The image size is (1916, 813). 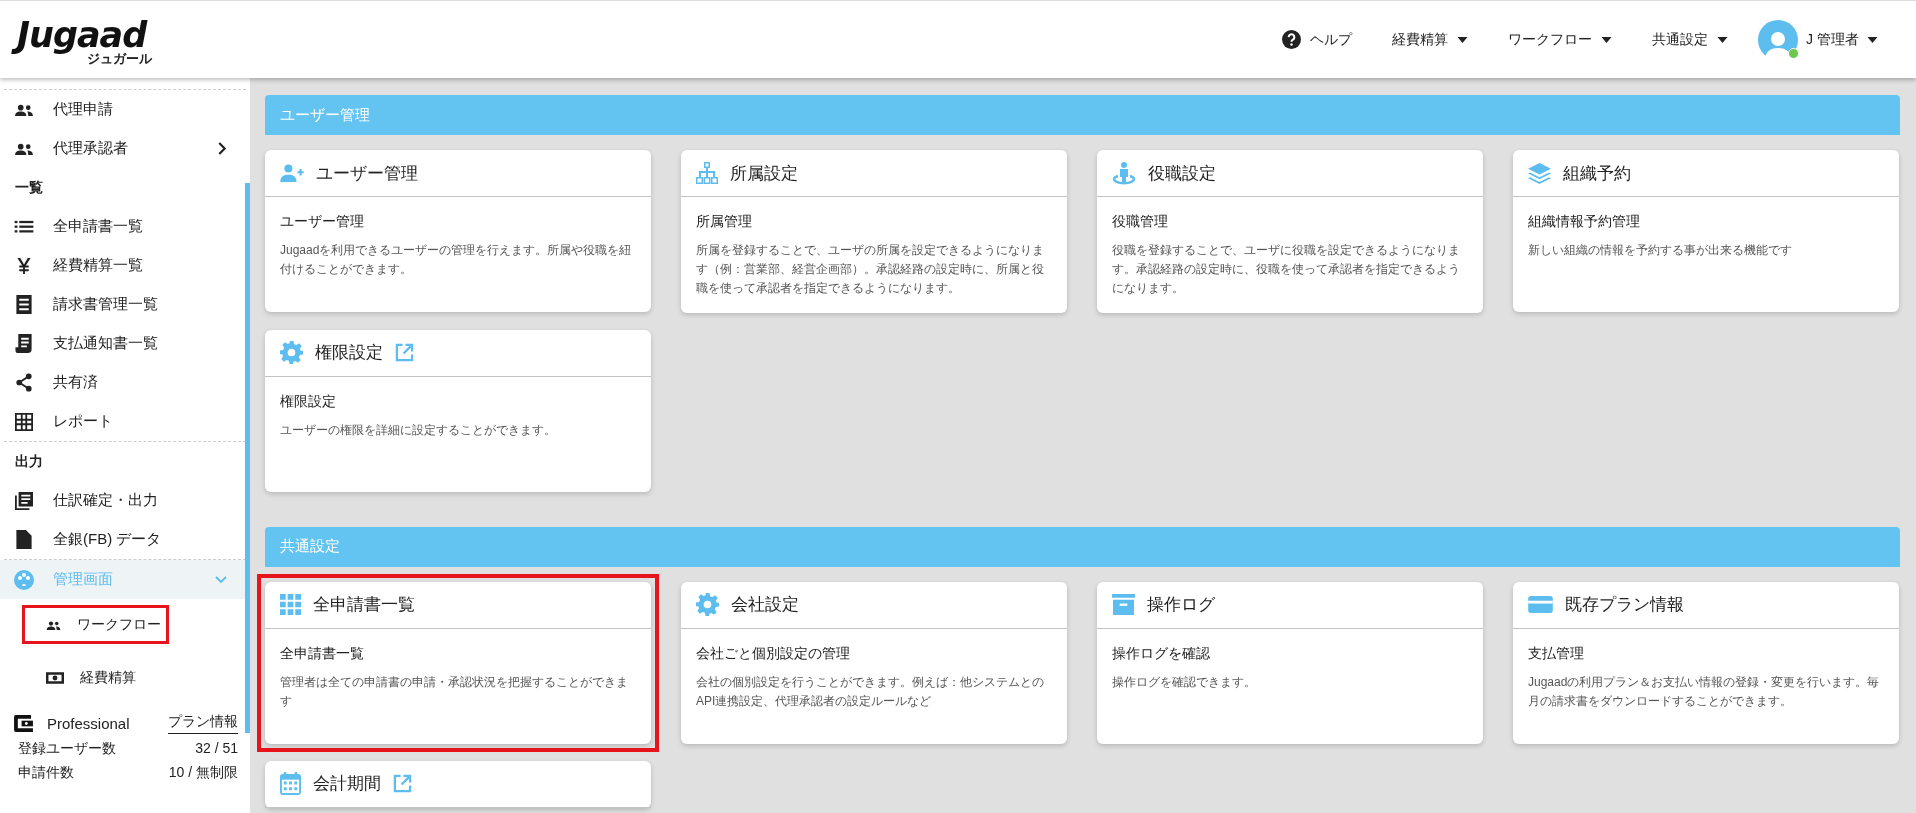 What do you see at coordinates (1706, 662) in the screenshot?
I see `settings-card: 既存プラン情報 支払管理 Jugaadの利用プラン＆お支払い情報の登録・変更を行います。毎月の請求書をダウンロードすることができます。` at bounding box center [1706, 662].